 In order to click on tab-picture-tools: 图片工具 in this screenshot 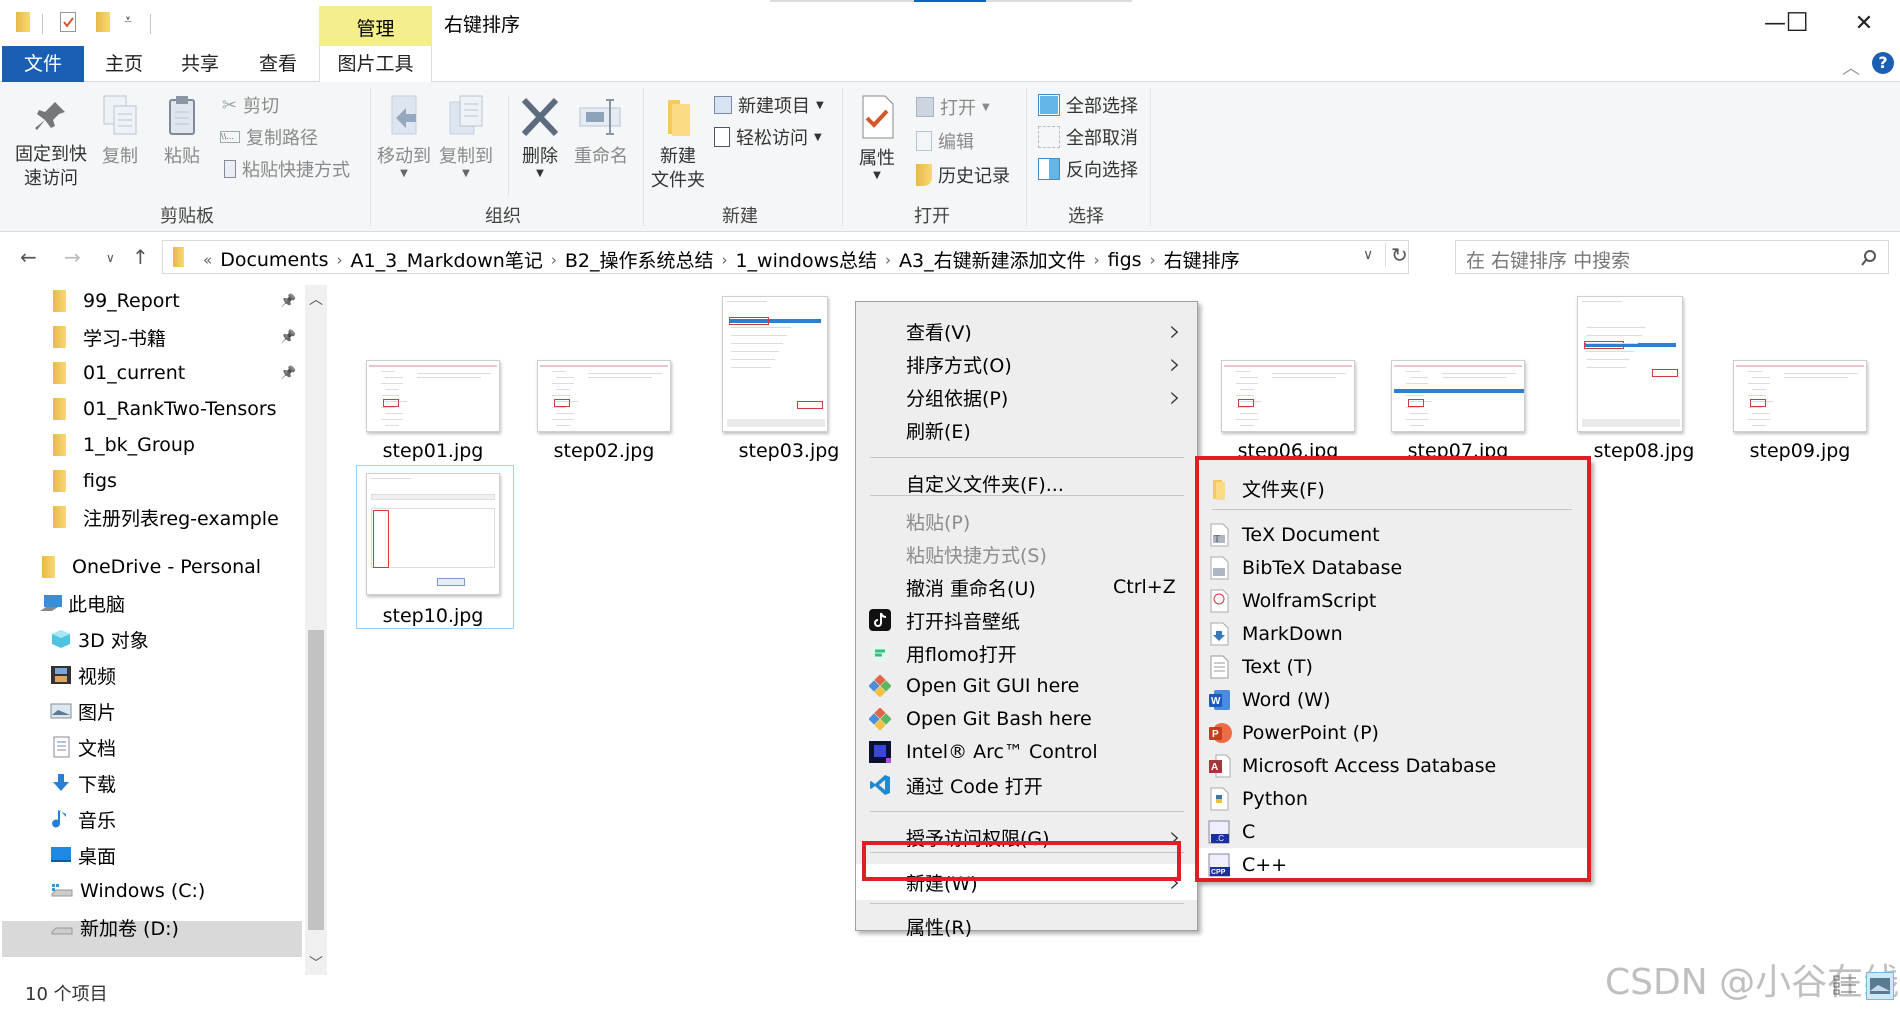, I will do `click(375, 64)`.